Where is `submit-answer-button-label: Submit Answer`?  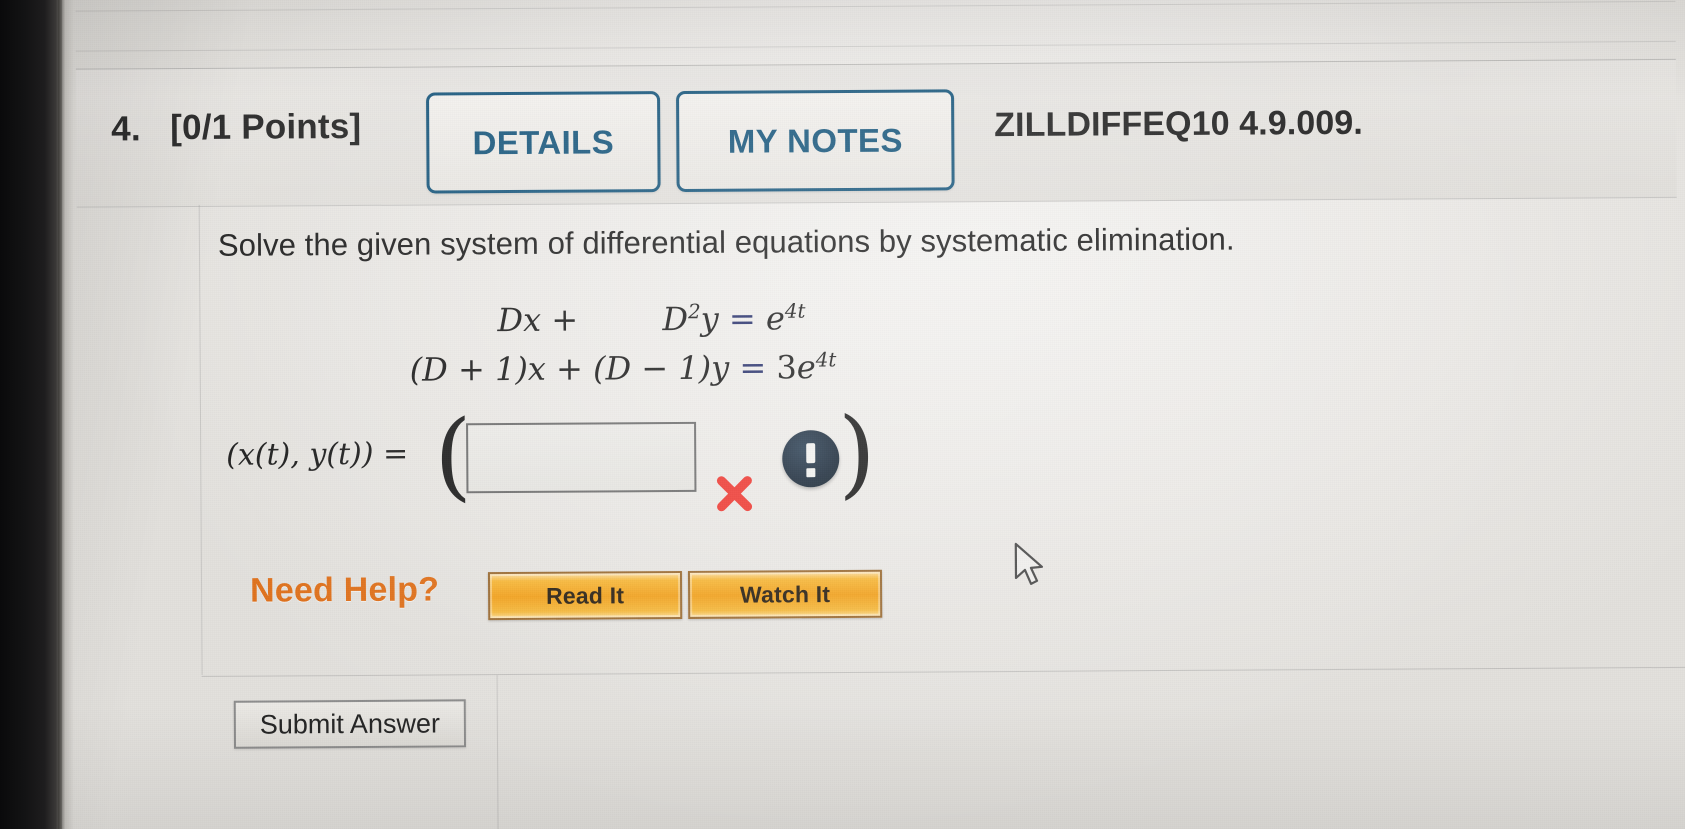 submit-answer-button-label: Submit Answer is located at coordinates (349, 723).